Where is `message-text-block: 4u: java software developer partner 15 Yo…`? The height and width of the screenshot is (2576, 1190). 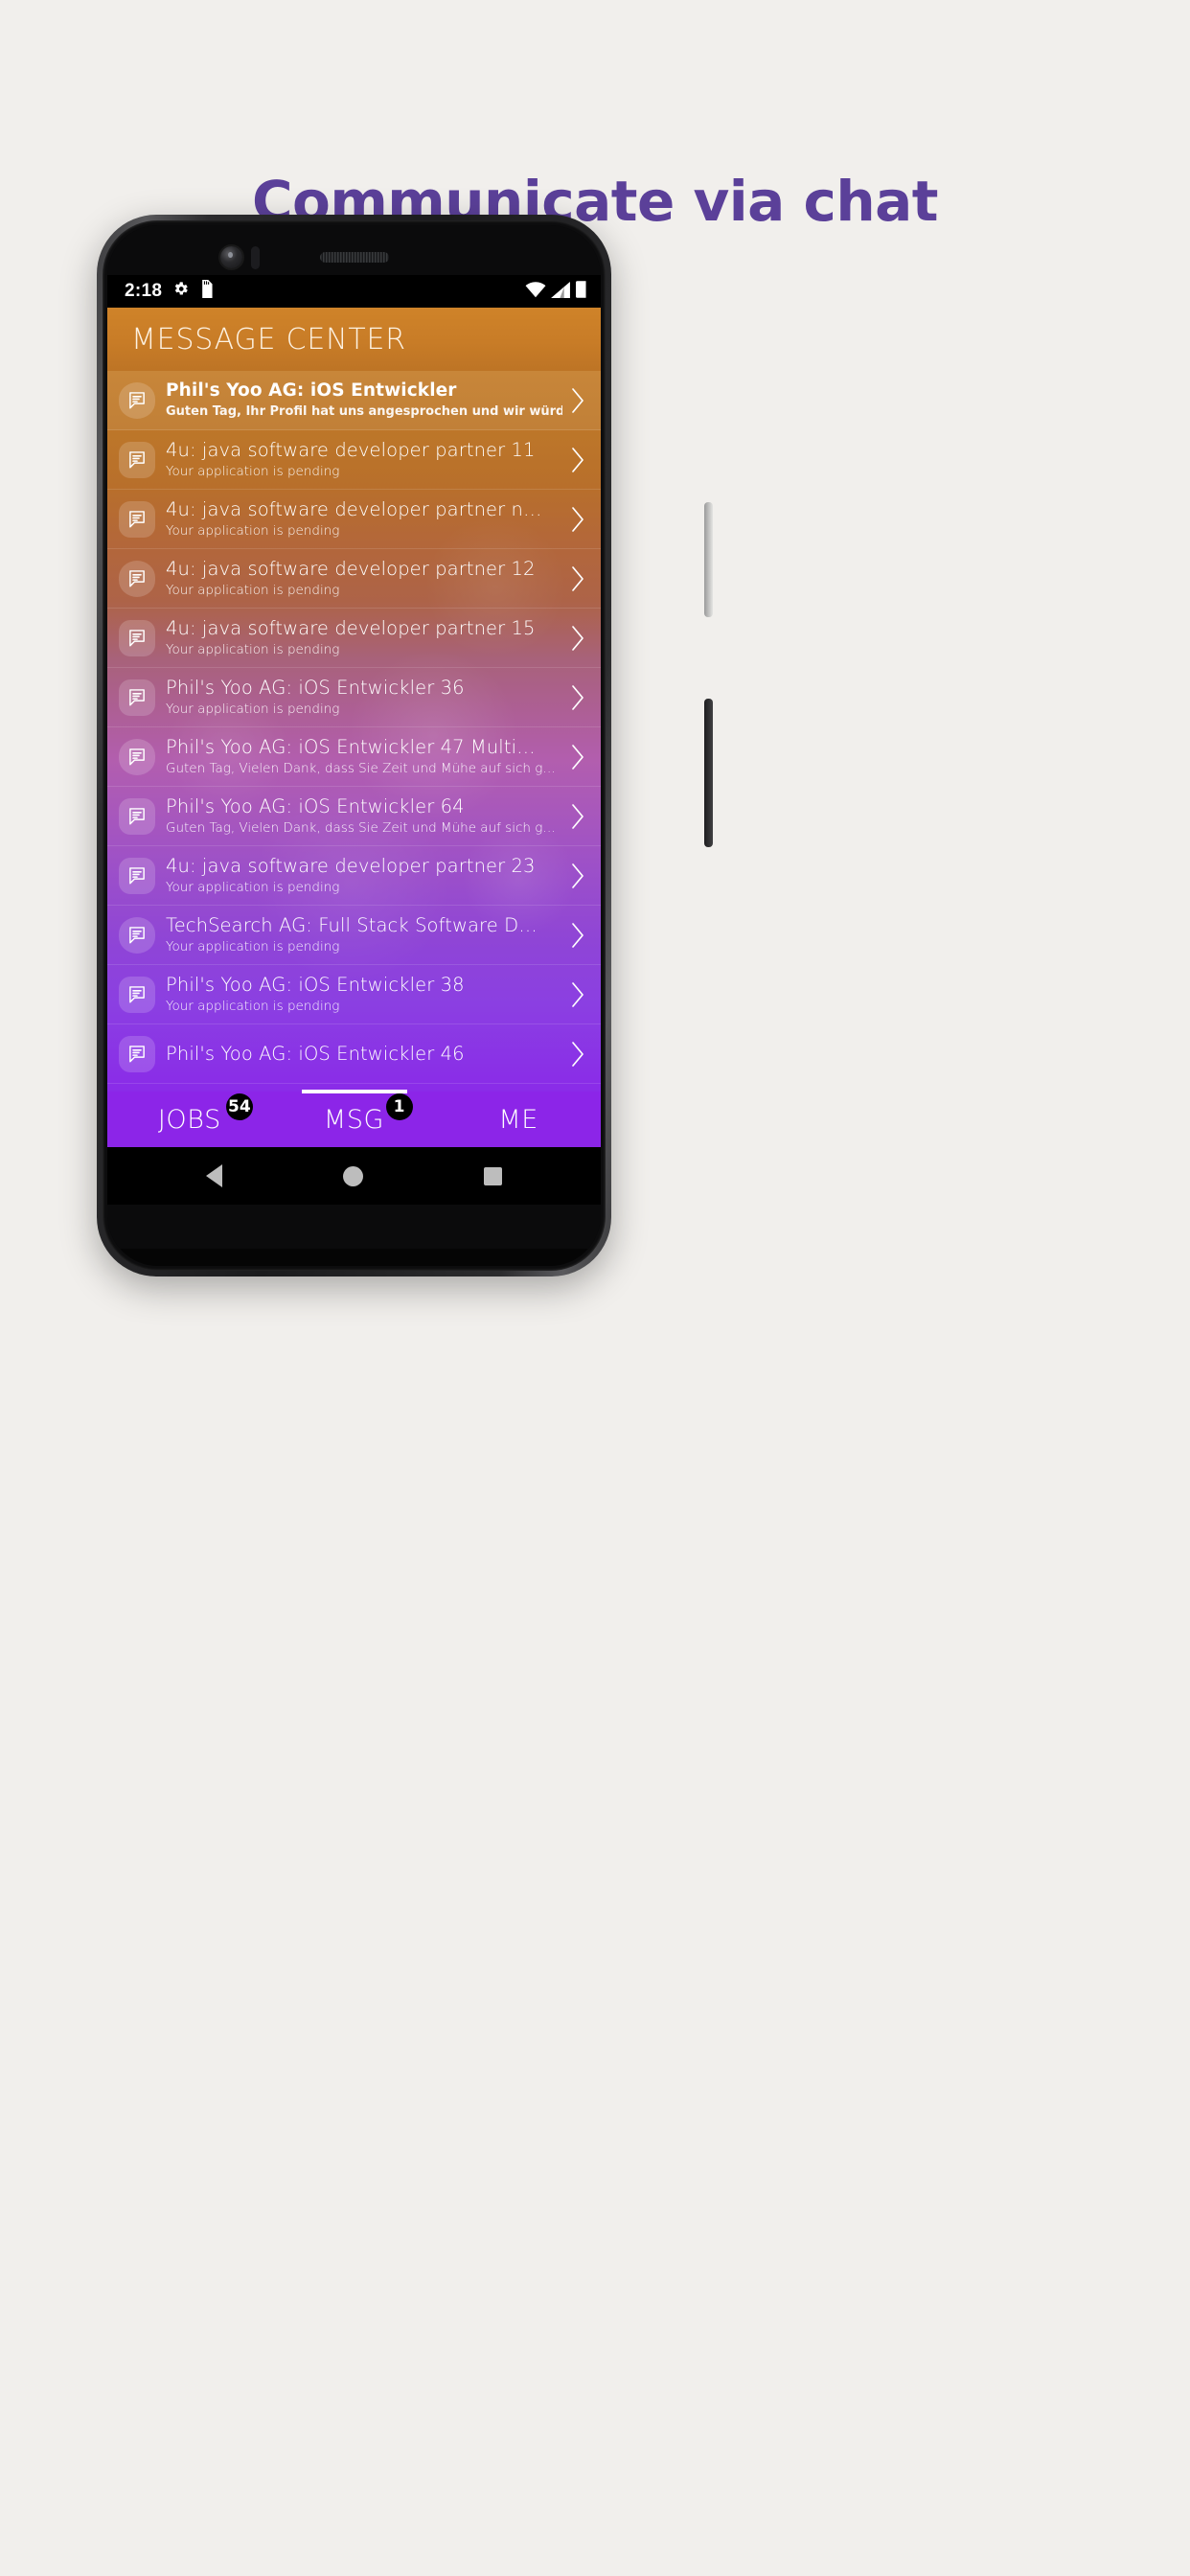
message-text-block: 4u: java software developer partner 15 Yo… is located at coordinates (364, 637).